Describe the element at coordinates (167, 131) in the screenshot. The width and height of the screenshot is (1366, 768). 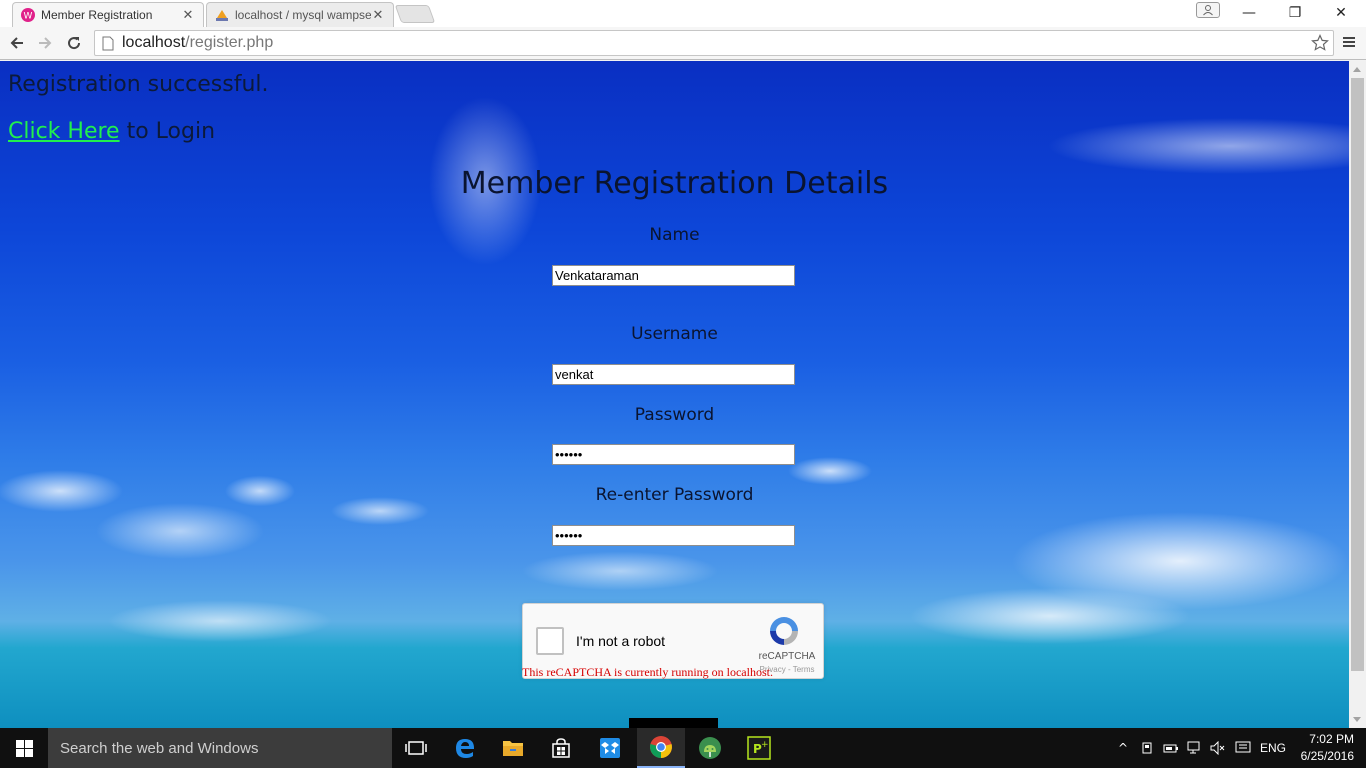
I see `login-suffix: to Login` at that location.